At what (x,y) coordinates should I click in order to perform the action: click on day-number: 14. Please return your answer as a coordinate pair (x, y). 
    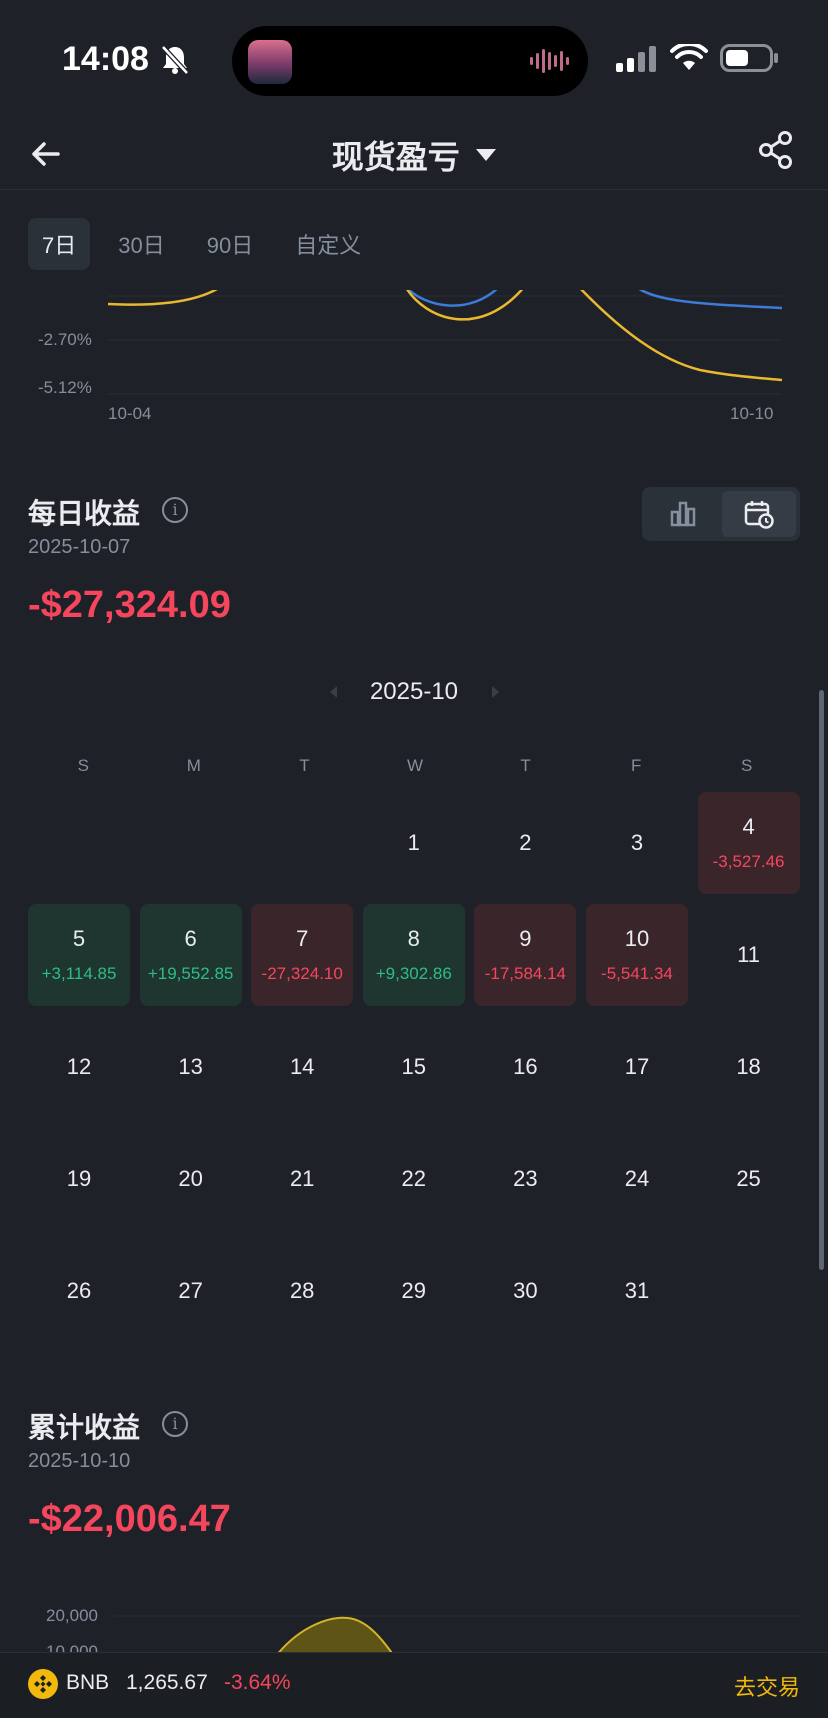
    Looking at the image, I should click on (302, 1066).